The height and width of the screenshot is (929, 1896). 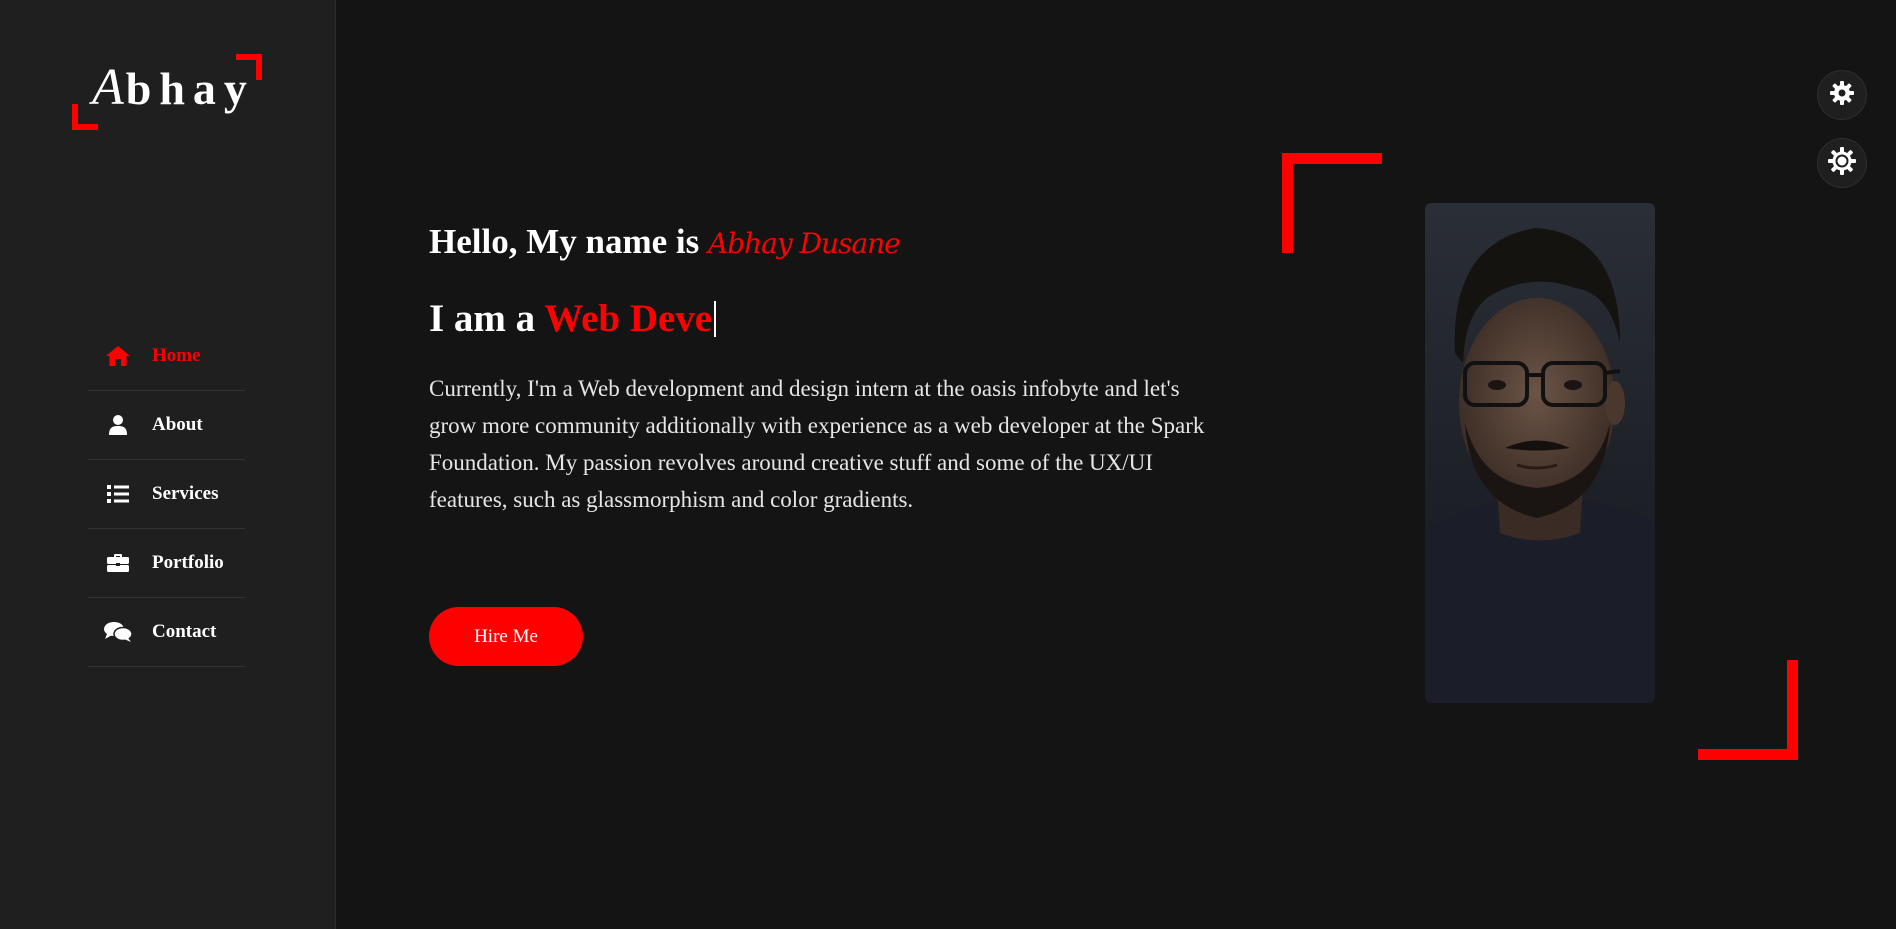 I want to click on list-icon, so click(x=118, y=494).